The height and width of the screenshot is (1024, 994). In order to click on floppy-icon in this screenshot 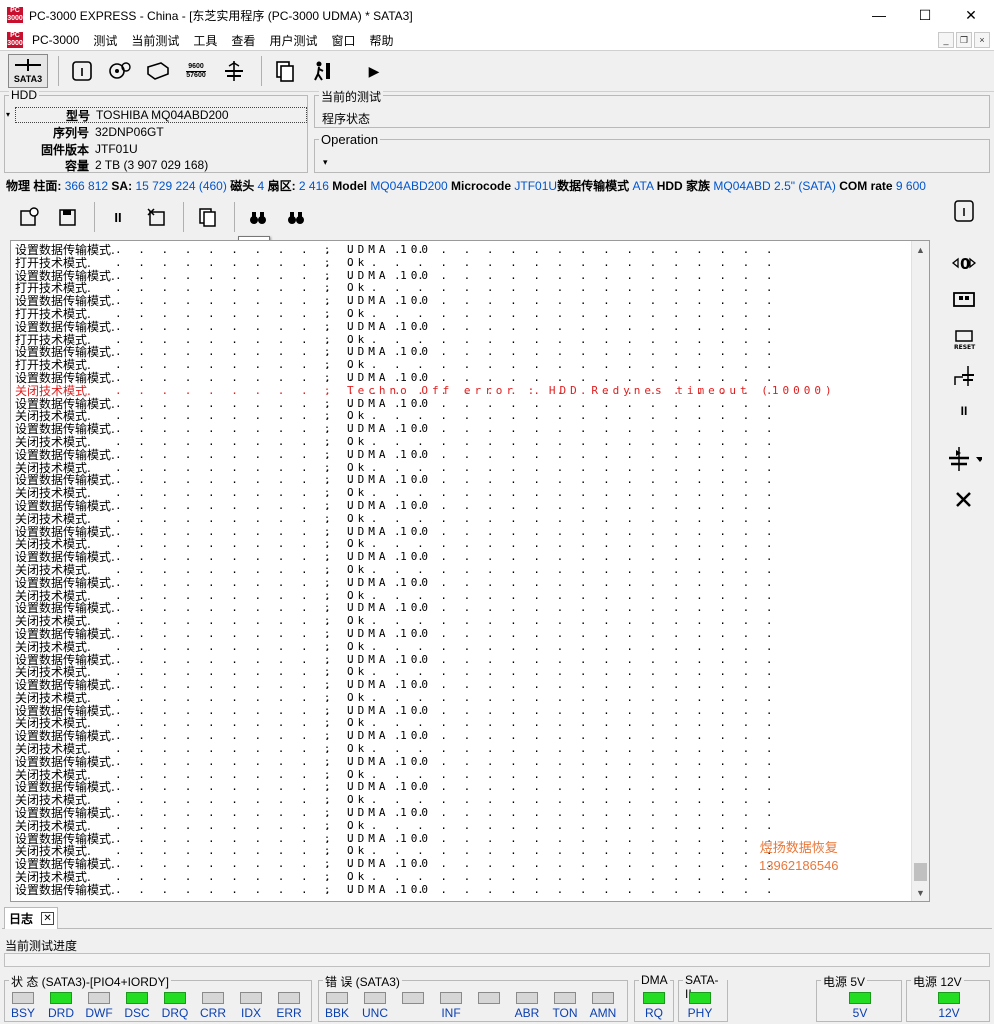, I will do `click(67, 217)`.